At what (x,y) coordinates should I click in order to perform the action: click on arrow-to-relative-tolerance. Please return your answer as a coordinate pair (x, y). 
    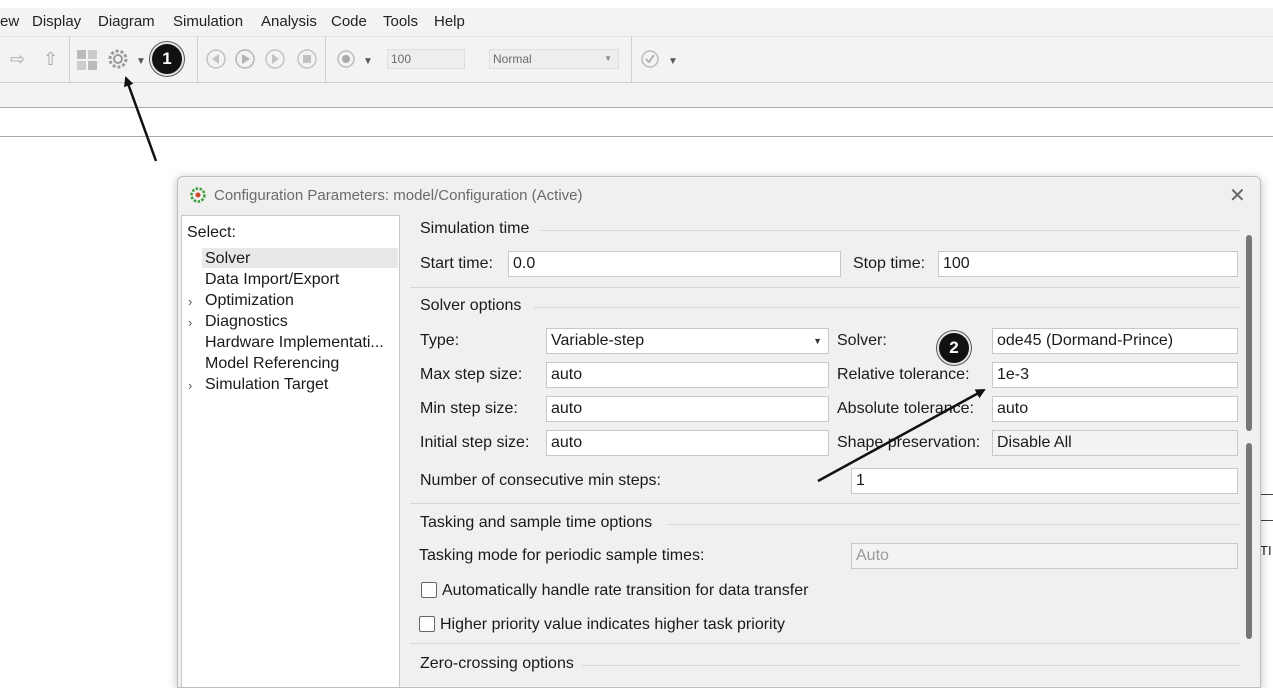
    Looking at the image, I should click on (901, 435).